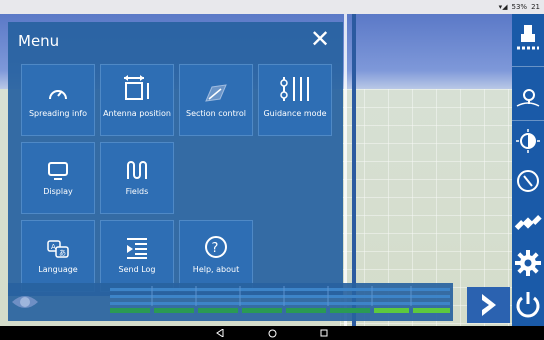  What do you see at coordinates (58, 191) in the screenshot?
I see `tile-label: Display` at bounding box center [58, 191].